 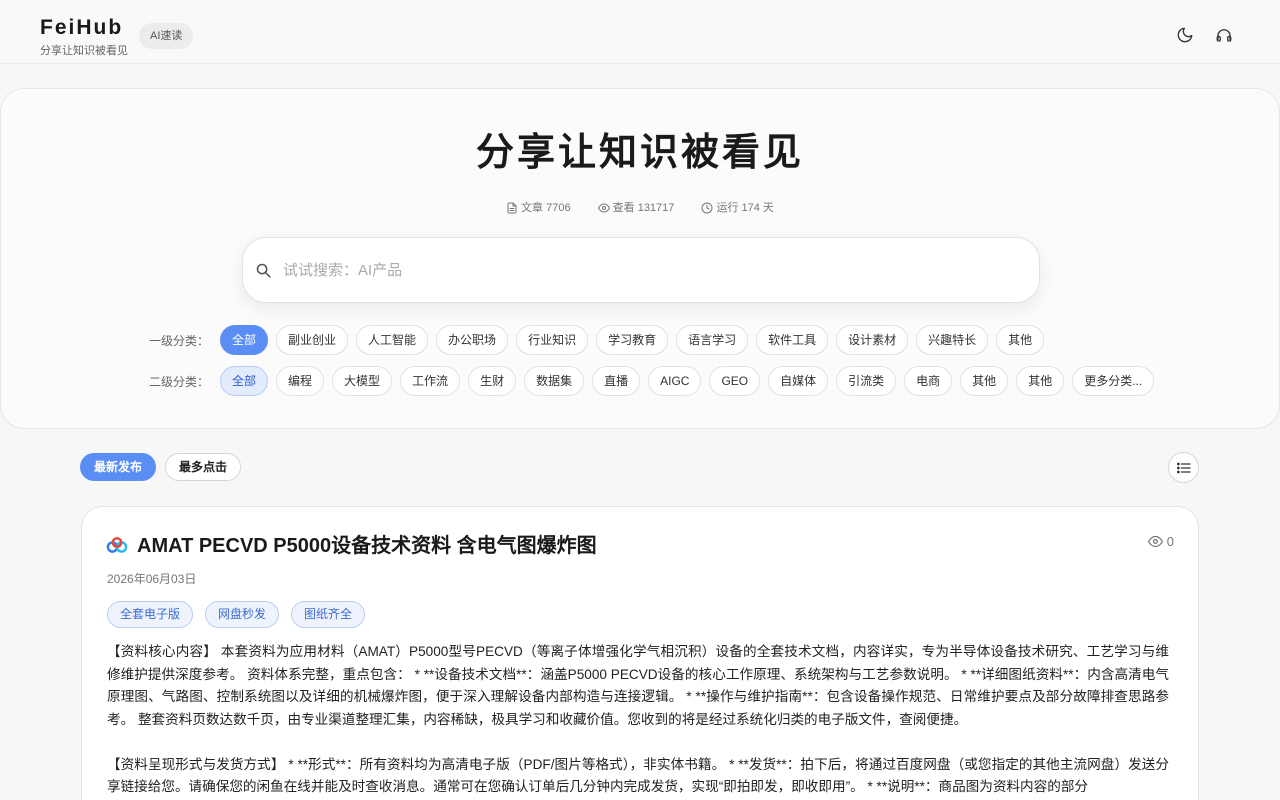 I want to click on stat-articles: 文章 7706, so click(x=538, y=208).